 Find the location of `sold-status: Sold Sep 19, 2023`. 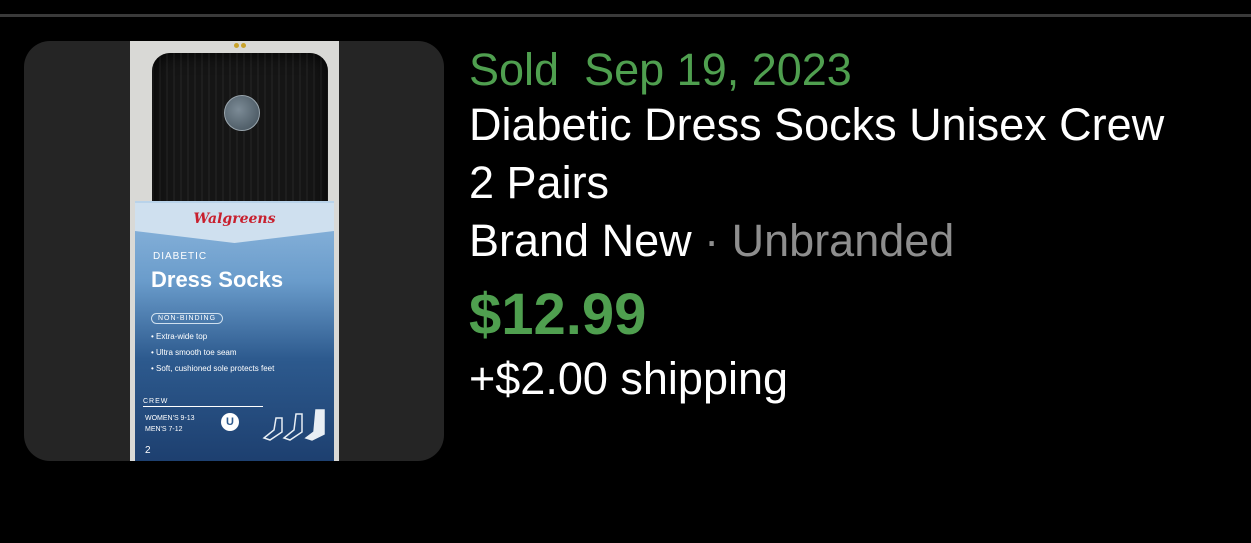

sold-status: Sold Sep 19, 2023 is located at coordinates (849, 70).